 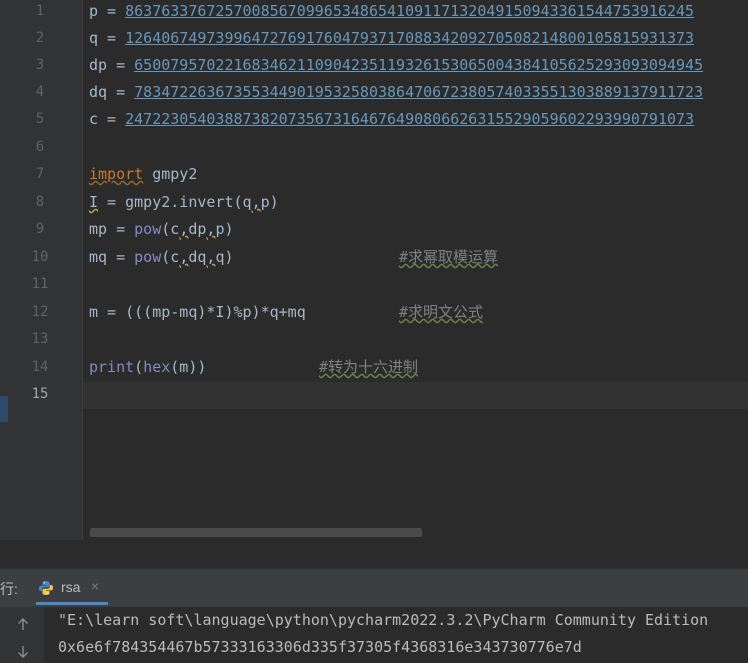 What do you see at coordinates (40, 147) in the screenshot?
I see `line-number: 6` at bounding box center [40, 147].